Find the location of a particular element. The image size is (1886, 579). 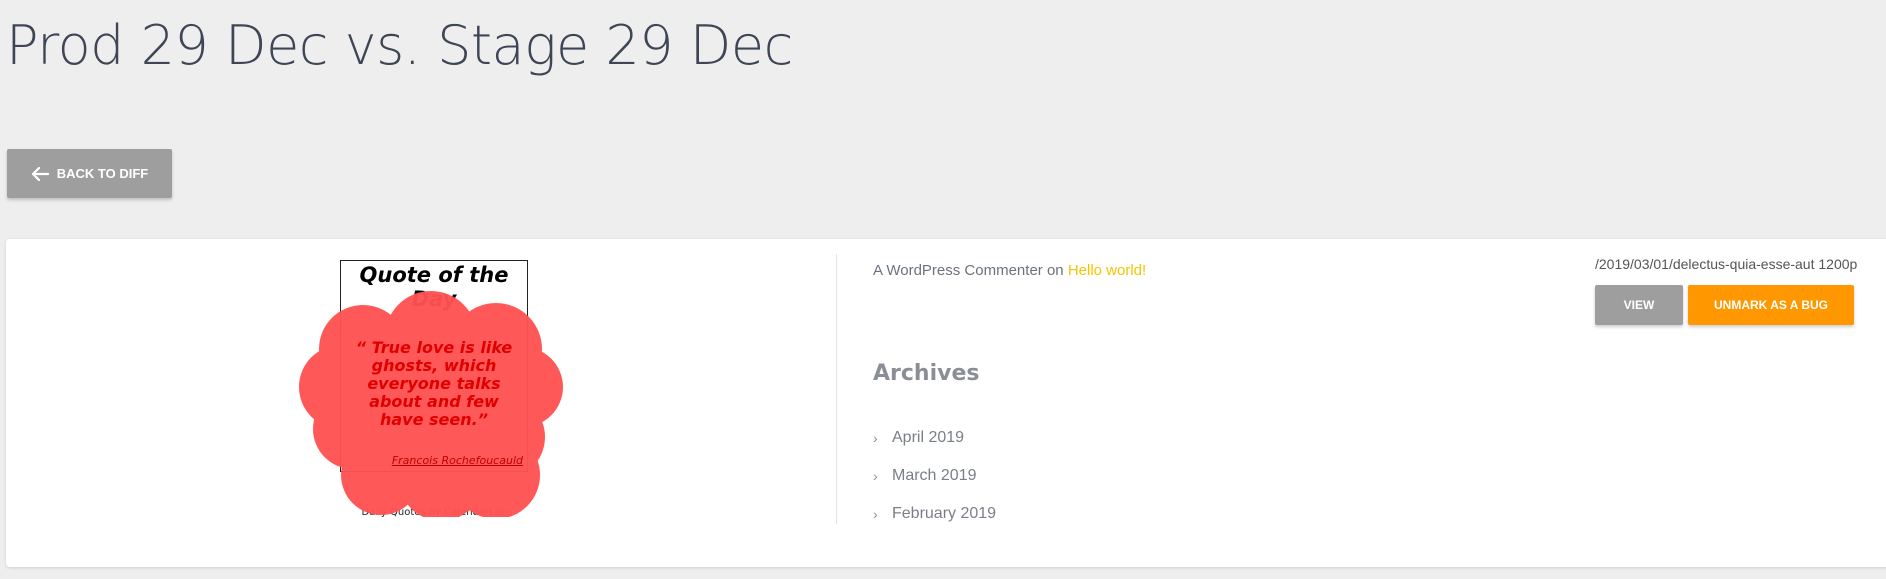

comment-connector: on is located at coordinates (1055, 270).